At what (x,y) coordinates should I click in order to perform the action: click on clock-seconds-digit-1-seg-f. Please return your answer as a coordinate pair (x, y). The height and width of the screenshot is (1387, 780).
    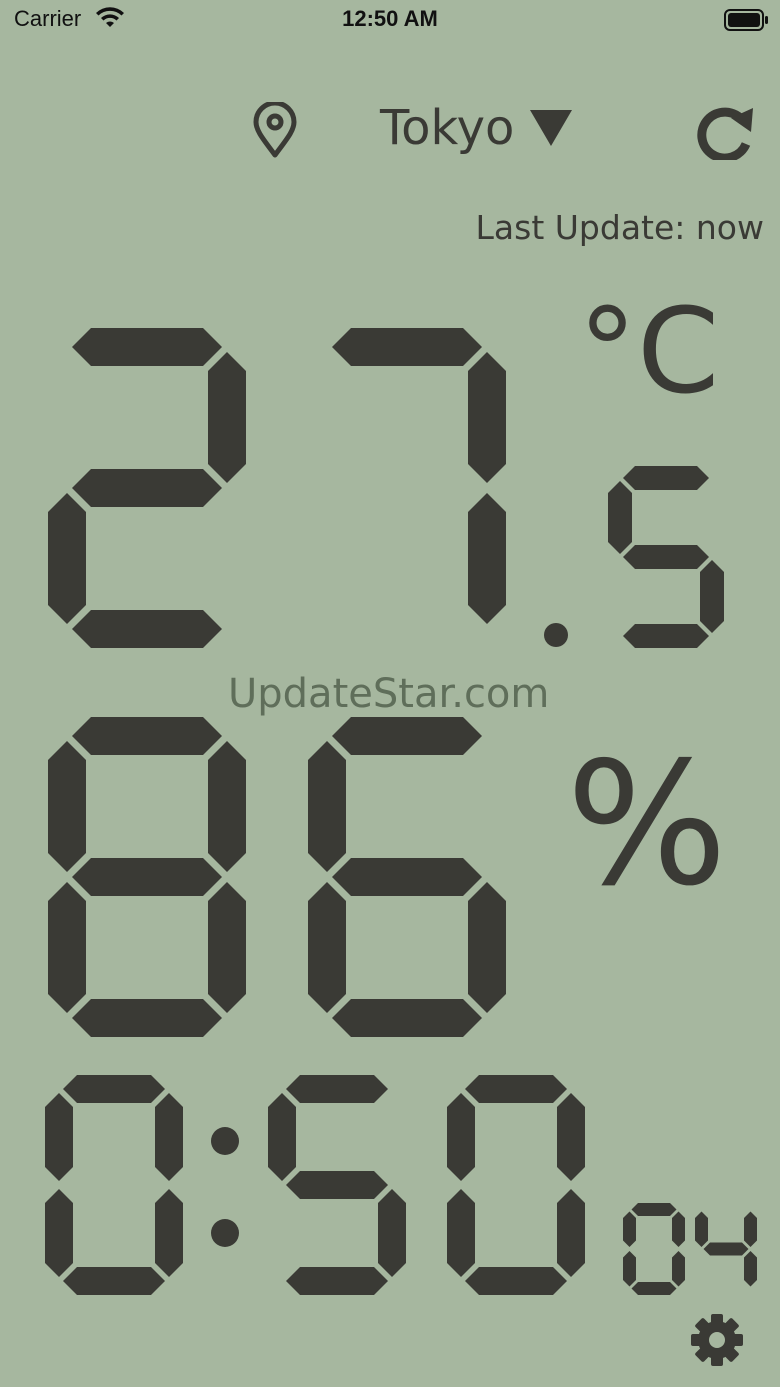
    Looking at the image, I should click on (629, 1229).